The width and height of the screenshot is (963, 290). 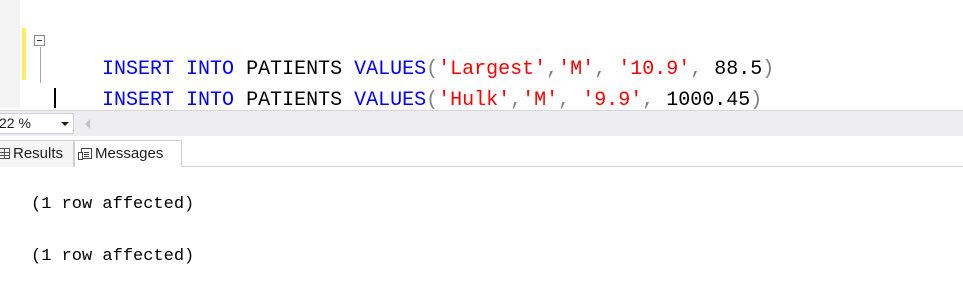 I want to click on zoom-dropdown: 22 %, so click(x=37, y=123).